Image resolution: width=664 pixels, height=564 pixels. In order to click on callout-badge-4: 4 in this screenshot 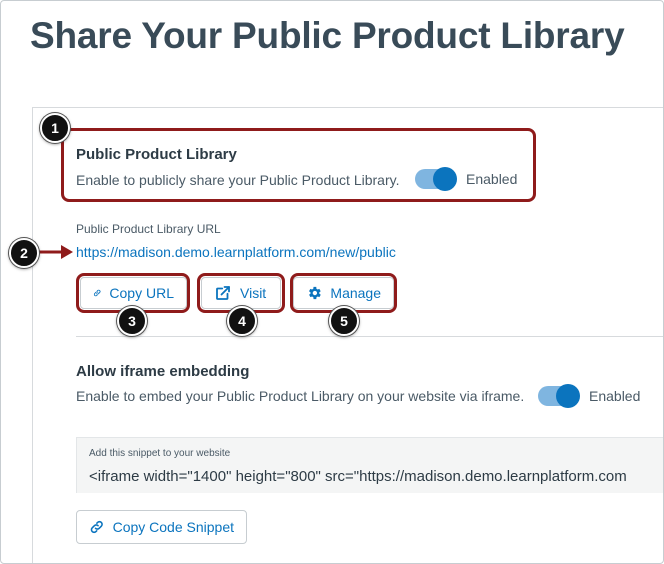, I will do `click(242, 321)`.